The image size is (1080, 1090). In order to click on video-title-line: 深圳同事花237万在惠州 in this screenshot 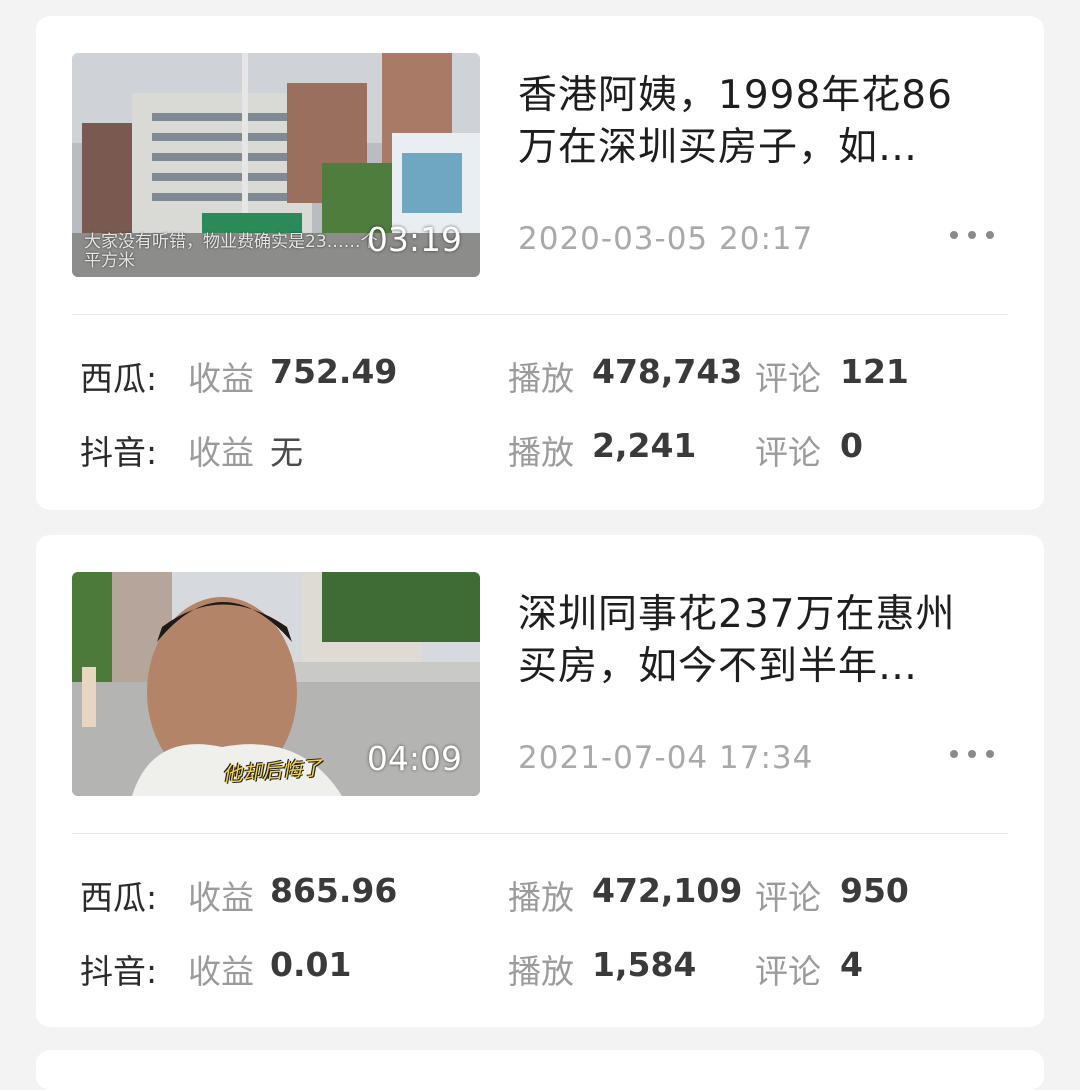, I will do `click(737, 614)`.